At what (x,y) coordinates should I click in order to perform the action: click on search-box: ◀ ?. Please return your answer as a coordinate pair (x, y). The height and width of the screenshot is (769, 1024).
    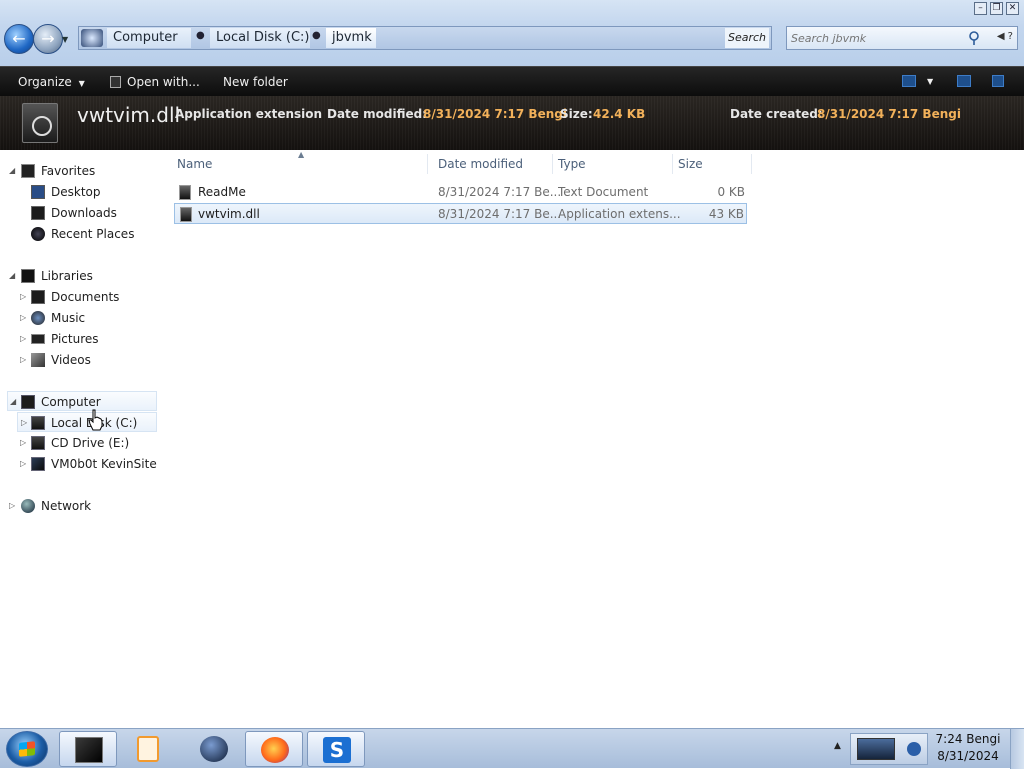
    Looking at the image, I should click on (902, 38).